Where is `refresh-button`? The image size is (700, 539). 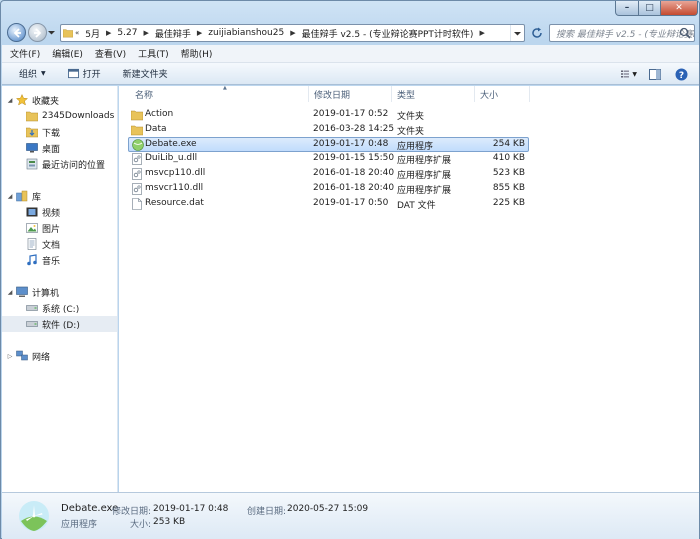 refresh-button is located at coordinates (537, 33).